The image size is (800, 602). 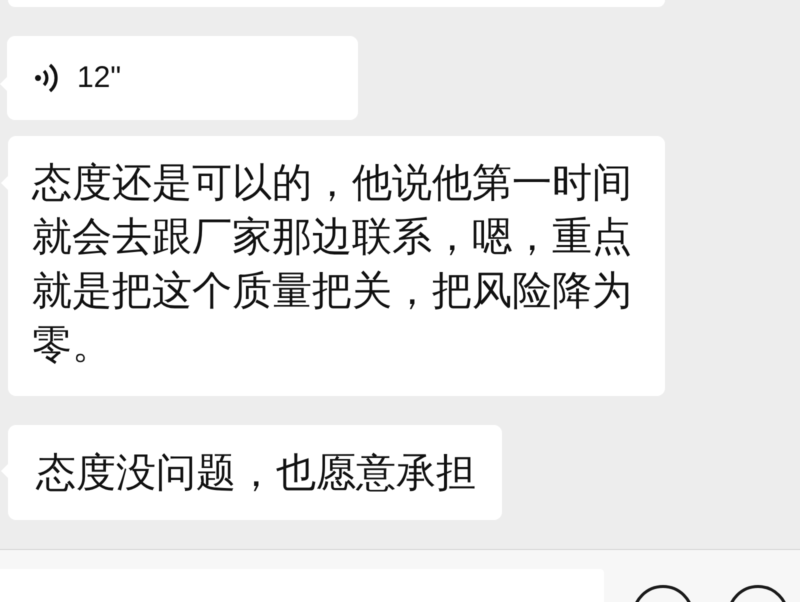 What do you see at coordinates (99, 78) in the screenshot?
I see `voice-duration: 12"` at bounding box center [99, 78].